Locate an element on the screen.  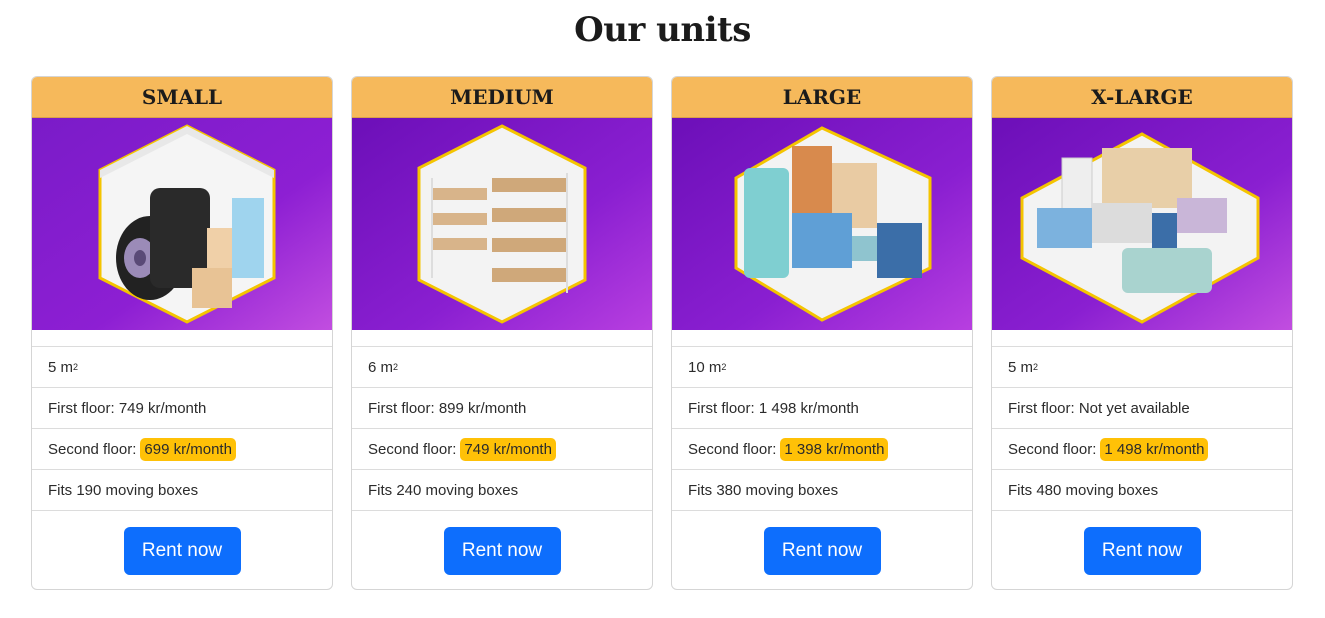
second-floor-price: Second floor: 1 398 kr/month is located at coordinates (822, 449).